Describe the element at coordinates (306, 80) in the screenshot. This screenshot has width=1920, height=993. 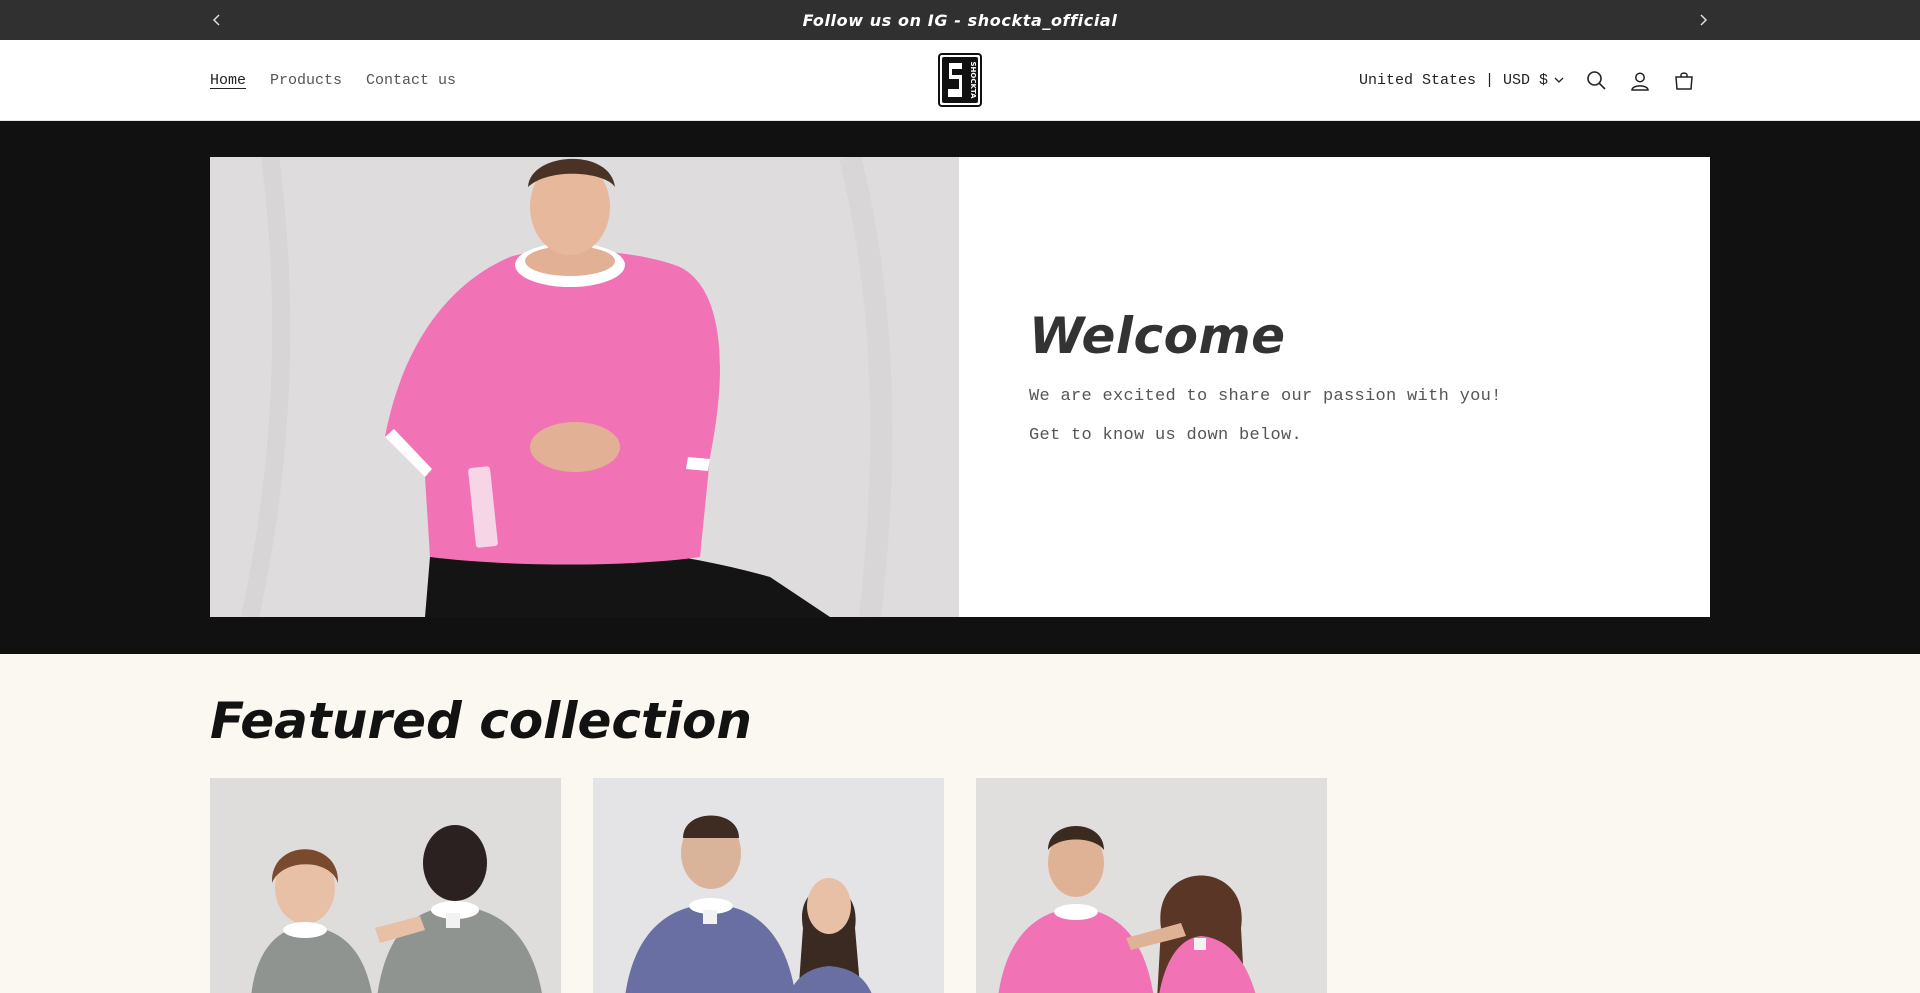
I see `nav-products: Products` at that location.